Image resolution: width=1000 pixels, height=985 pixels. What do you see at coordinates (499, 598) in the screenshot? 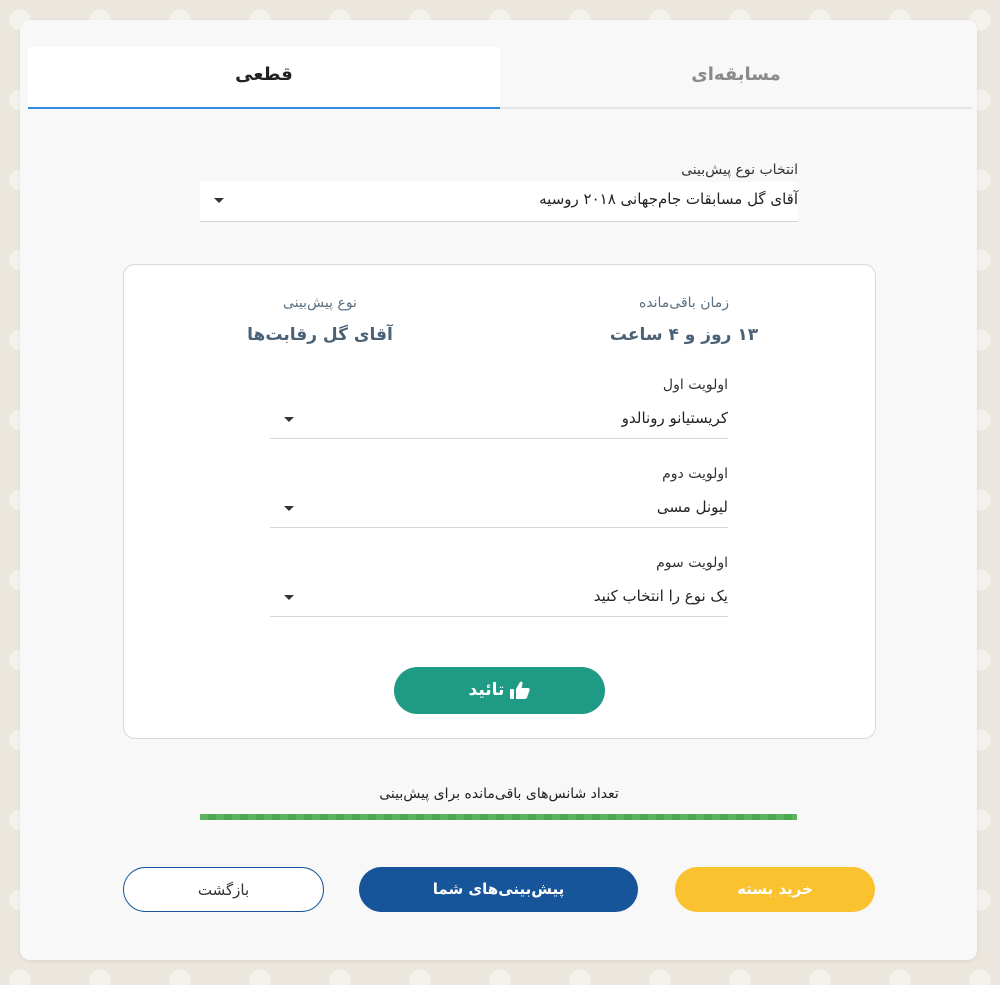
I see `priority-3-select: یک نوع را انتخاب کنید` at bounding box center [499, 598].